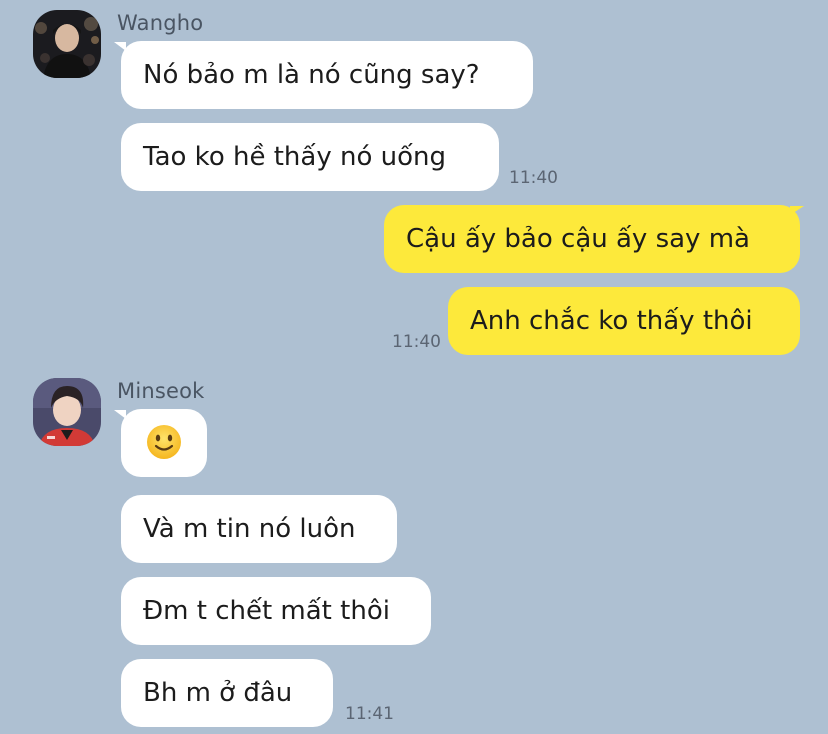 This screenshot has width=828, height=734. Describe the element at coordinates (310, 157) in the screenshot. I see `message-bubble: Tao ko hề thấy nó uống` at that location.